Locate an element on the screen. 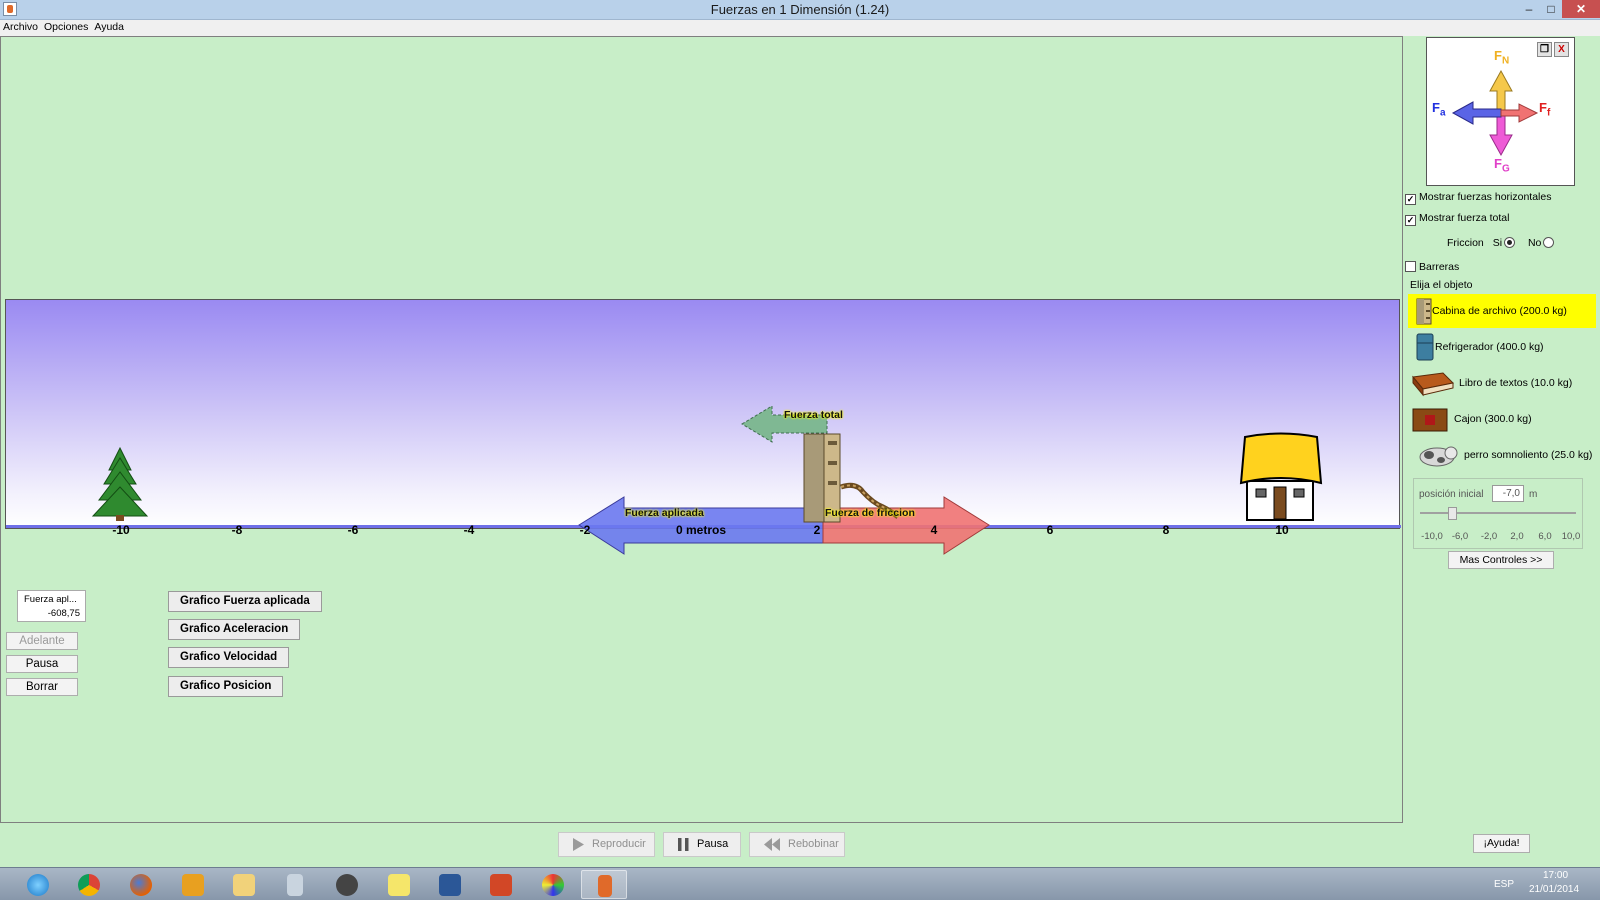  word-icon is located at coordinates (450, 884).